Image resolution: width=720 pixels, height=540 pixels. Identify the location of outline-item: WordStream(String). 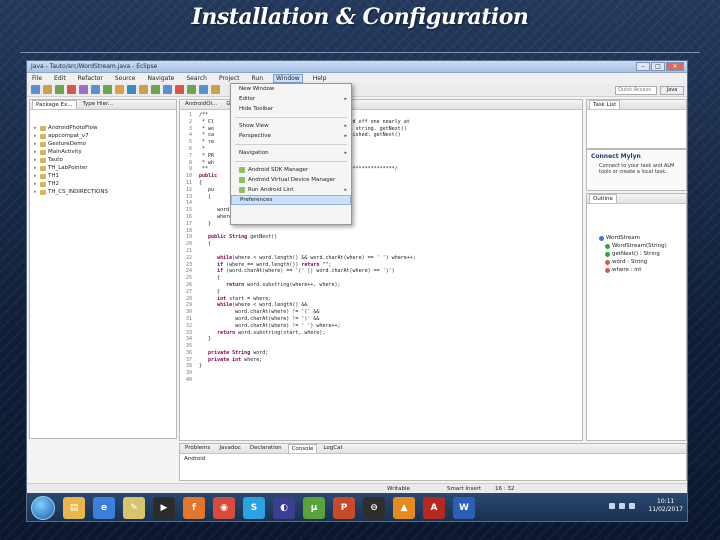
(640, 246).